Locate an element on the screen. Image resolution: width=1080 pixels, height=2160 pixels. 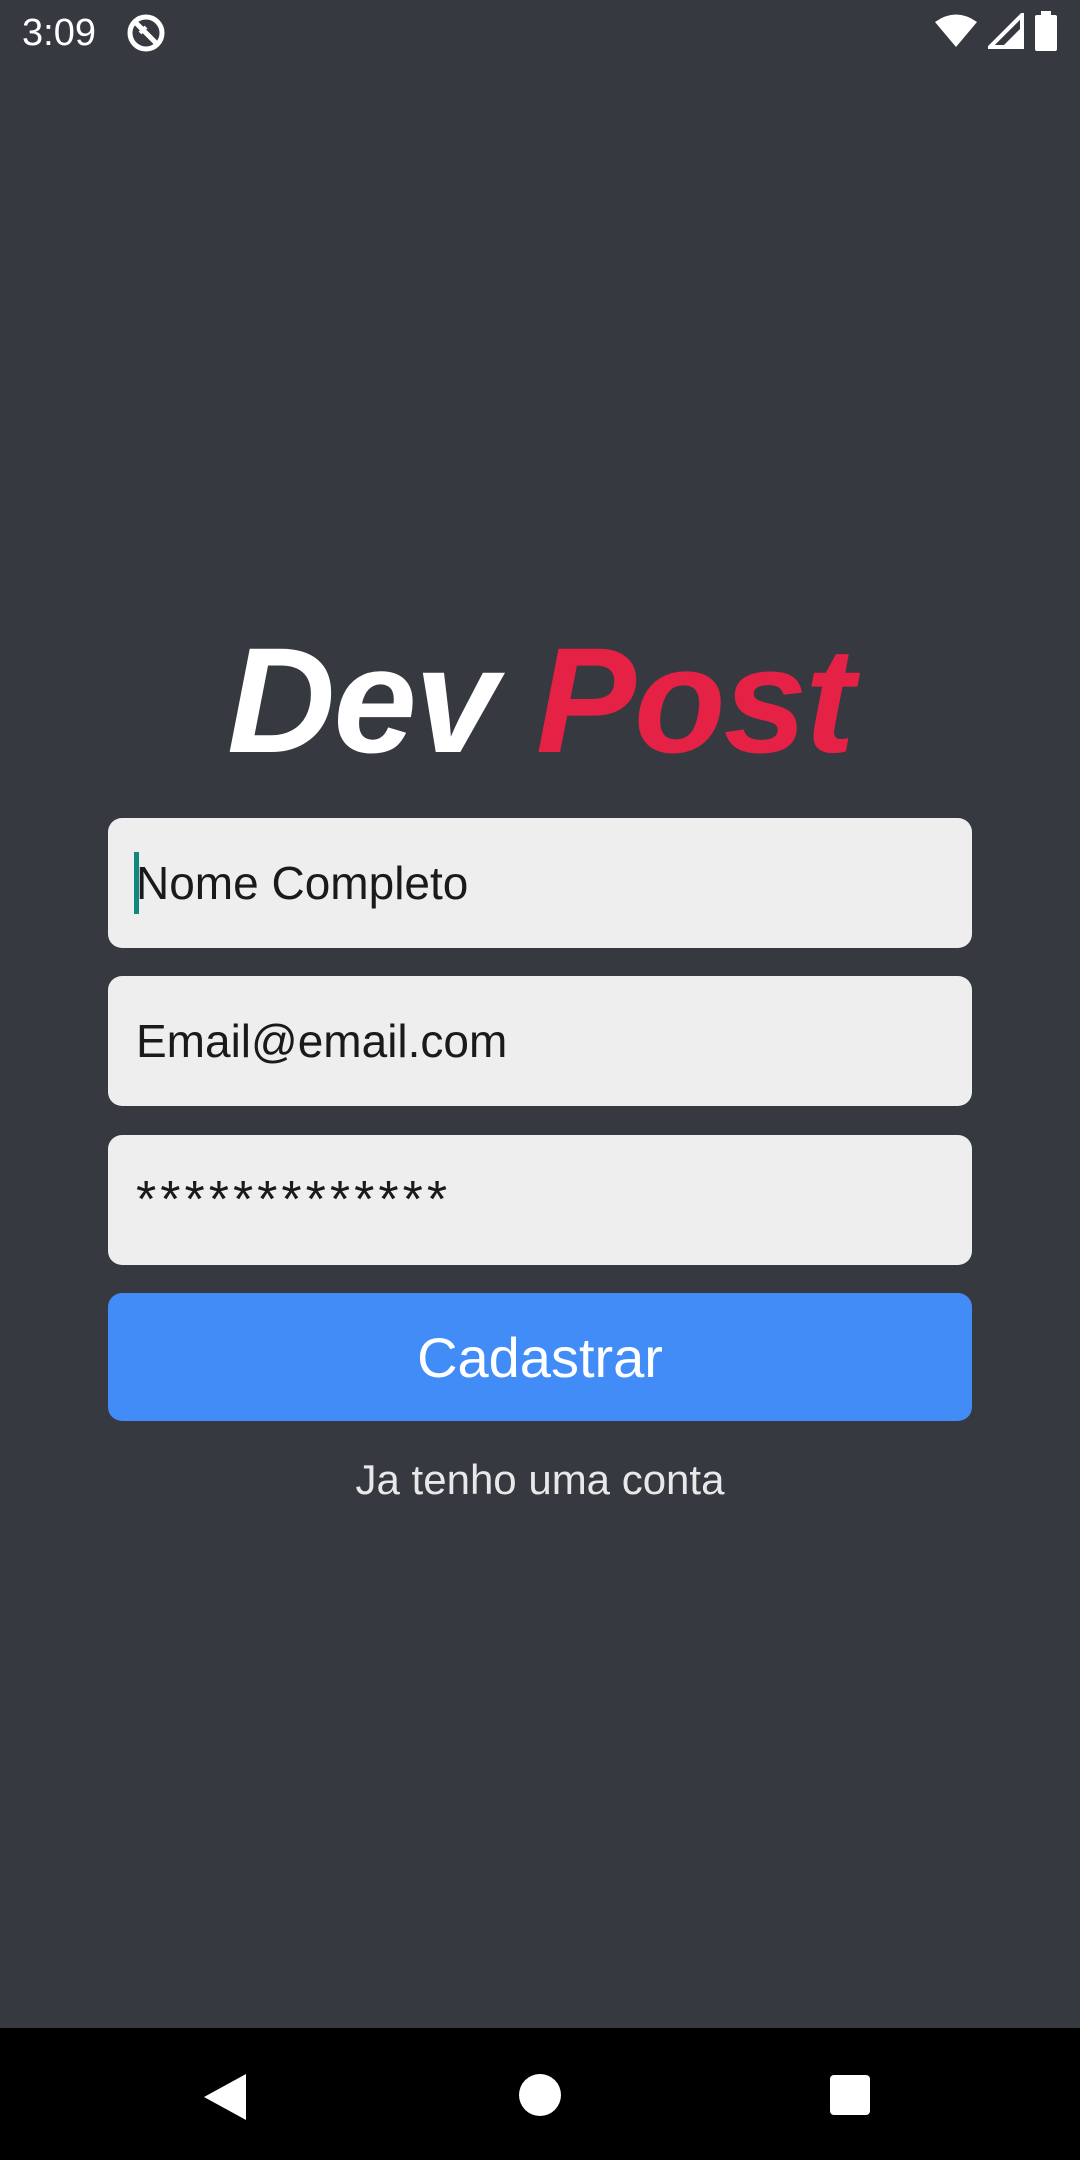
status-bar: 3:09 is located at coordinates (540, 33).